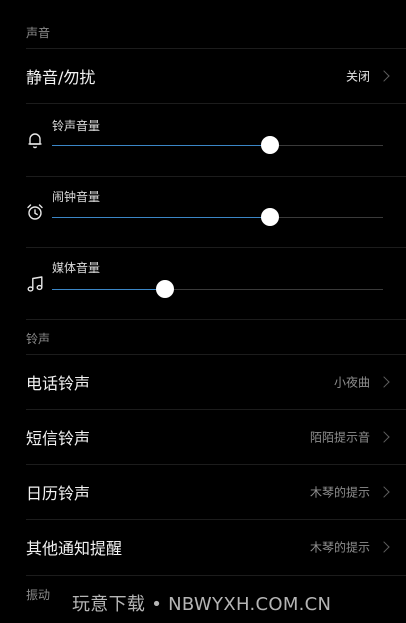  I want to click on other-notification-value: 木琴的提示, so click(339, 547).